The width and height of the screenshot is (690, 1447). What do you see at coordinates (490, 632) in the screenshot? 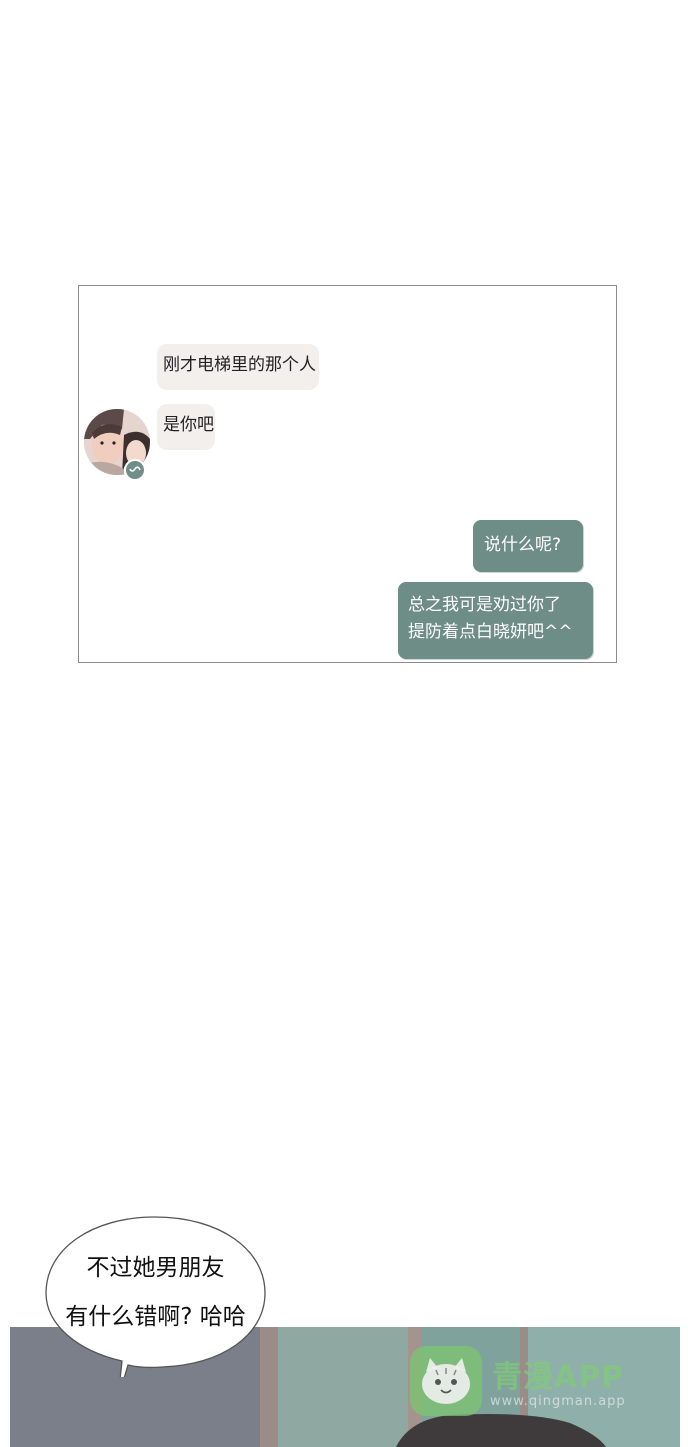
I see `outgoing-message-line: 提防着点白晓妍吧^^` at bounding box center [490, 632].